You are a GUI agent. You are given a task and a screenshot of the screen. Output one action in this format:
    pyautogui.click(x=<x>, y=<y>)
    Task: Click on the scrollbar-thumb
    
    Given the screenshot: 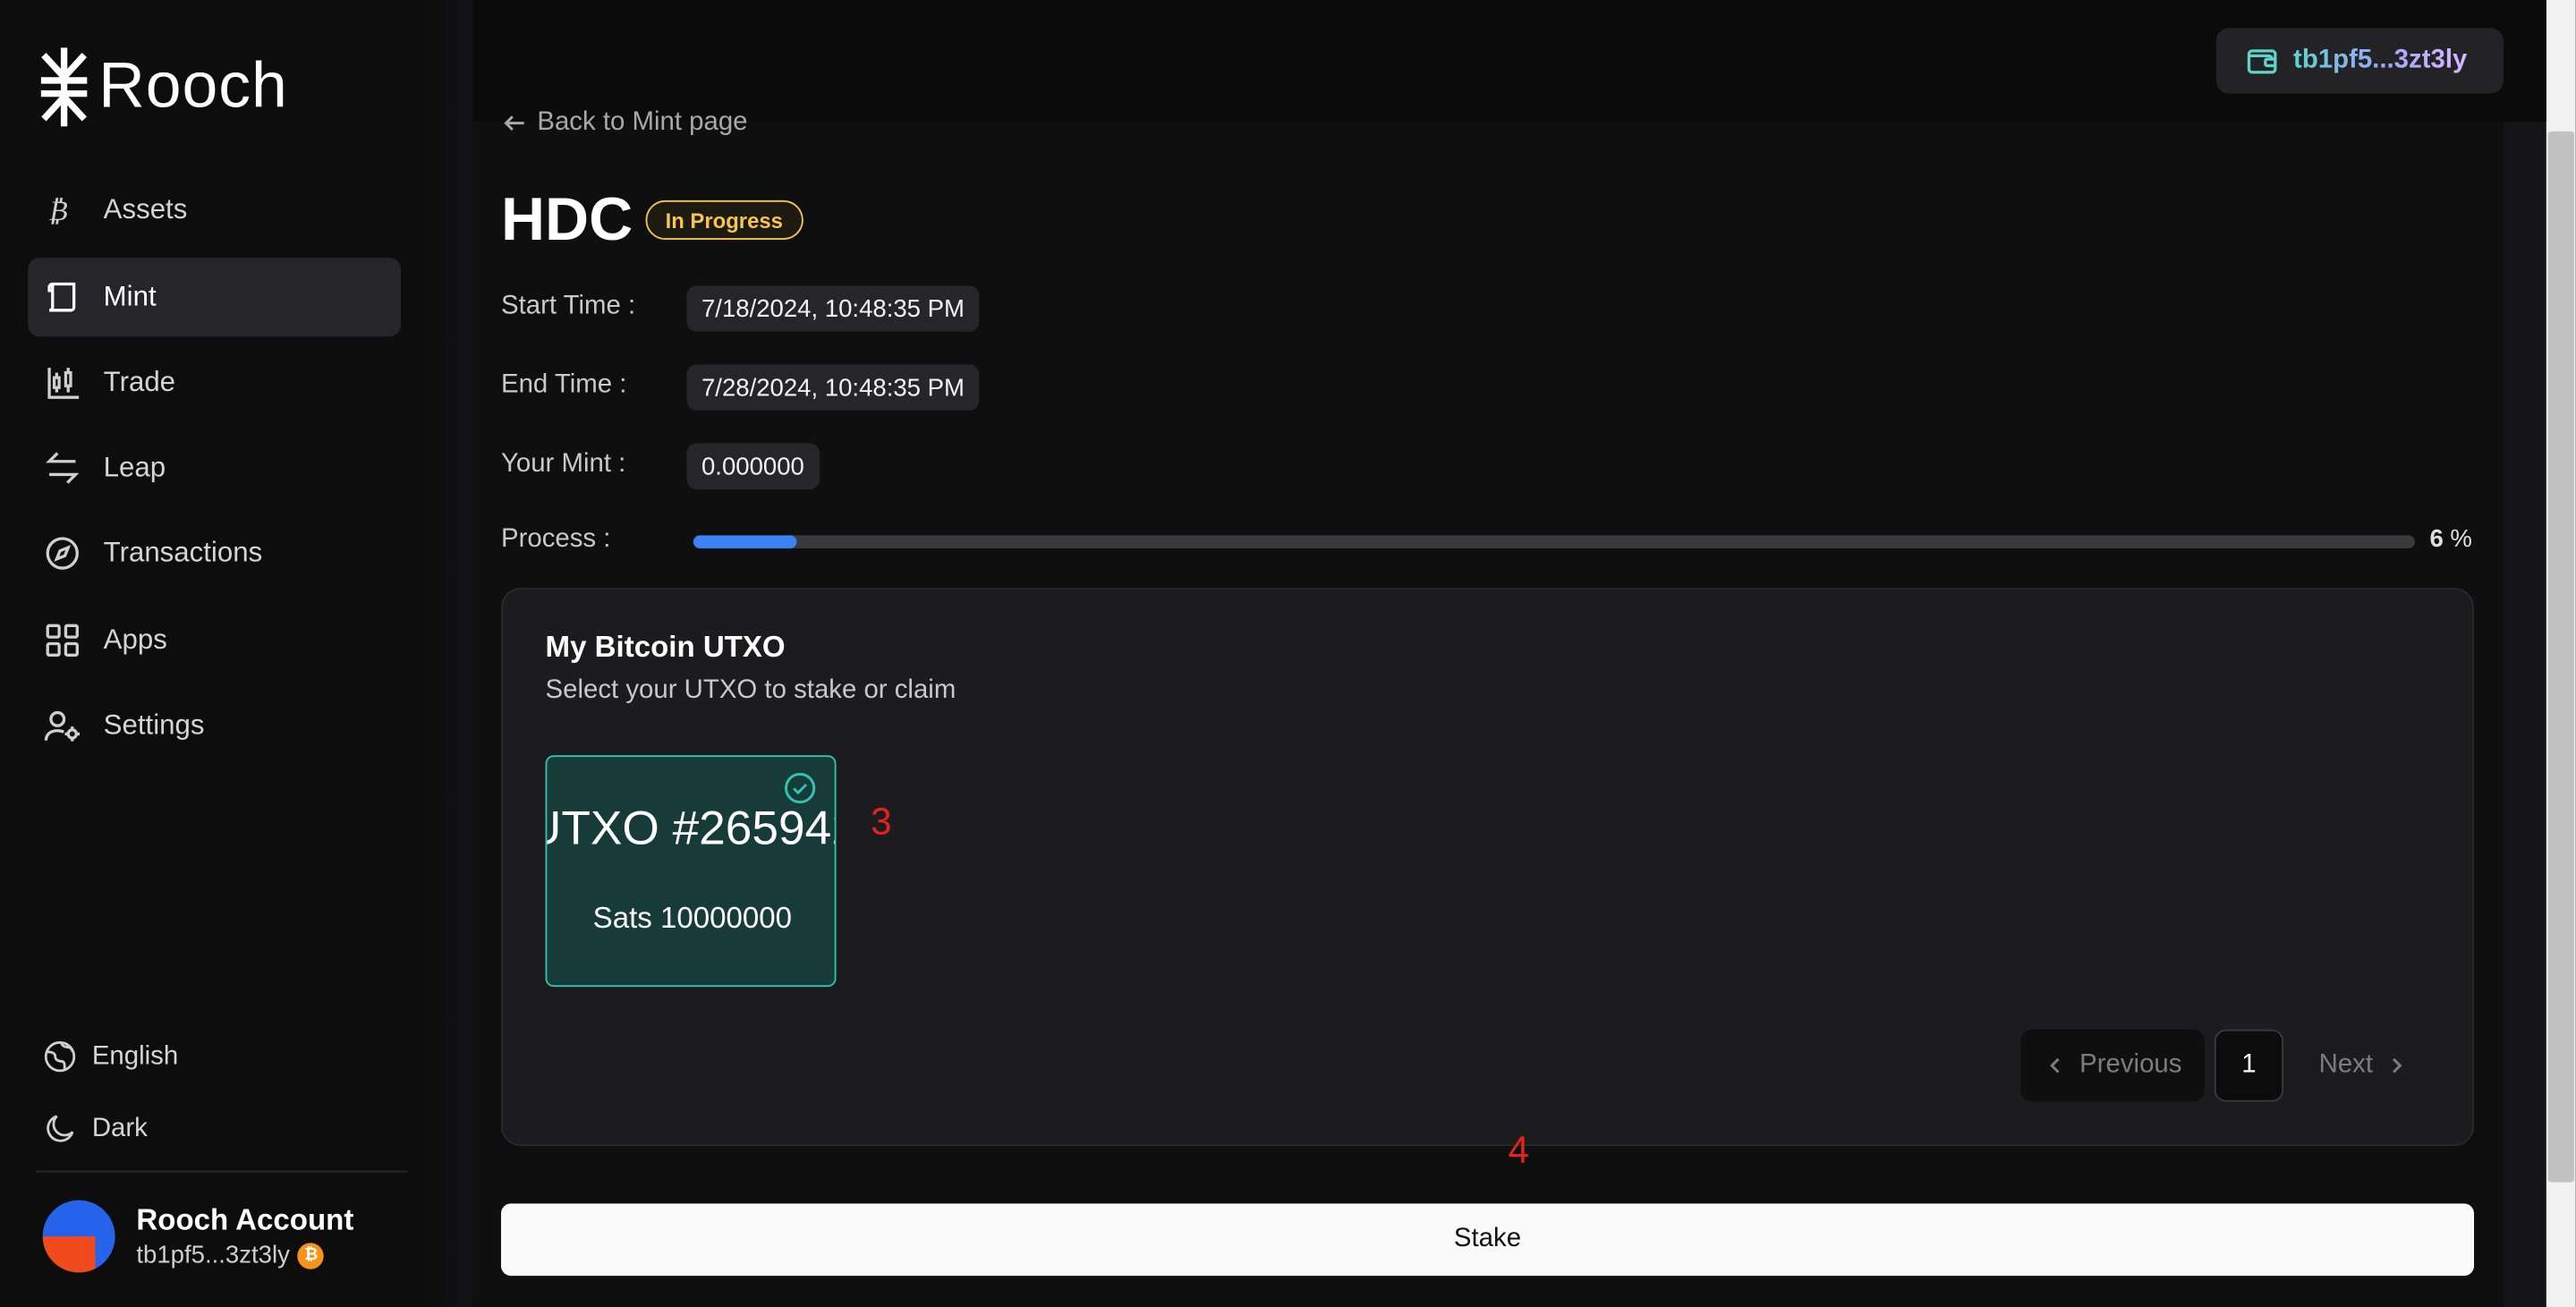 What is the action you would take?
    pyautogui.click(x=2561, y=657)
    